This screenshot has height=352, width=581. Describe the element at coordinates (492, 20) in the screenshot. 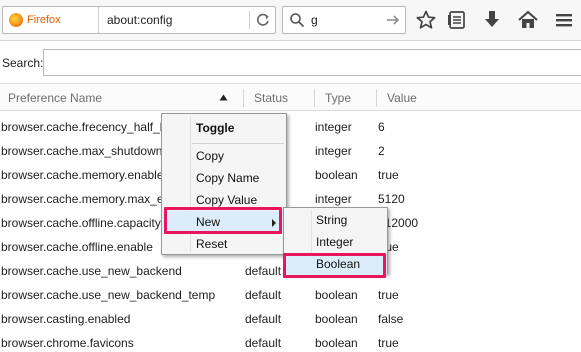

I see `download-icon` at that location.